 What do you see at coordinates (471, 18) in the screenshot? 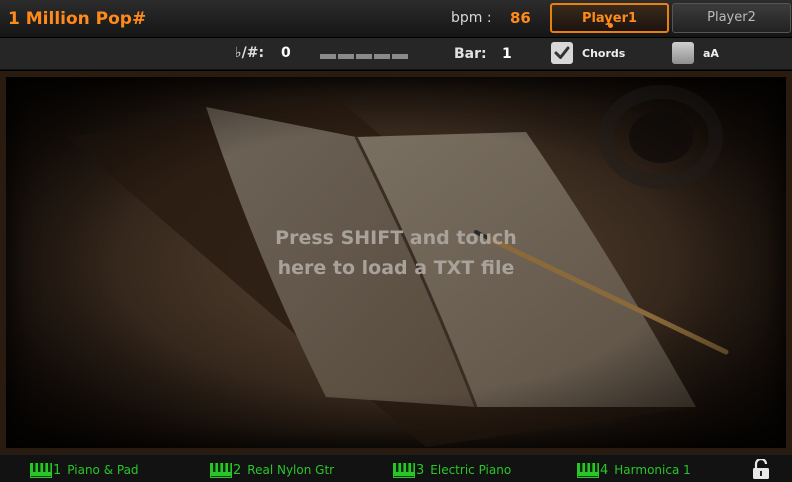
I see `bpm-label: bpm :` at bounding box center [471, 18].